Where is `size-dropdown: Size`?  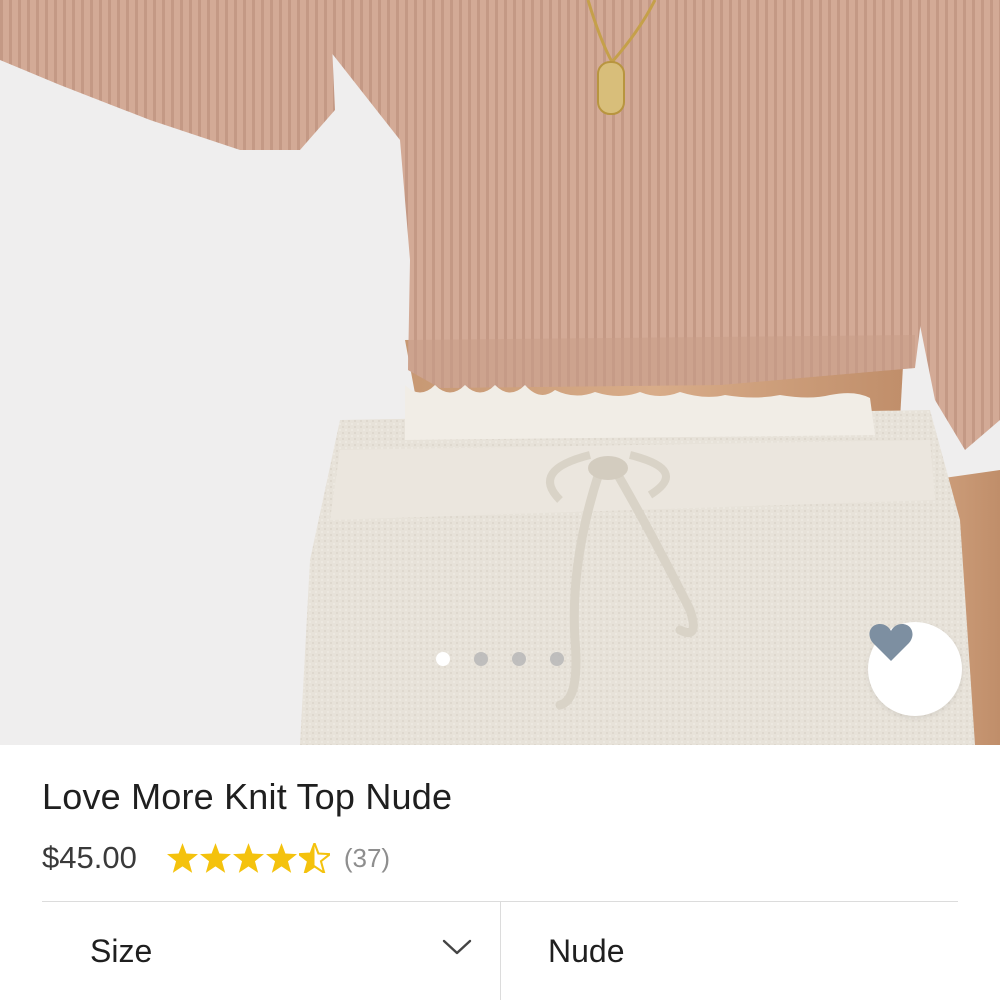
size-dropdown: Size is located at coordinates (271, 951).